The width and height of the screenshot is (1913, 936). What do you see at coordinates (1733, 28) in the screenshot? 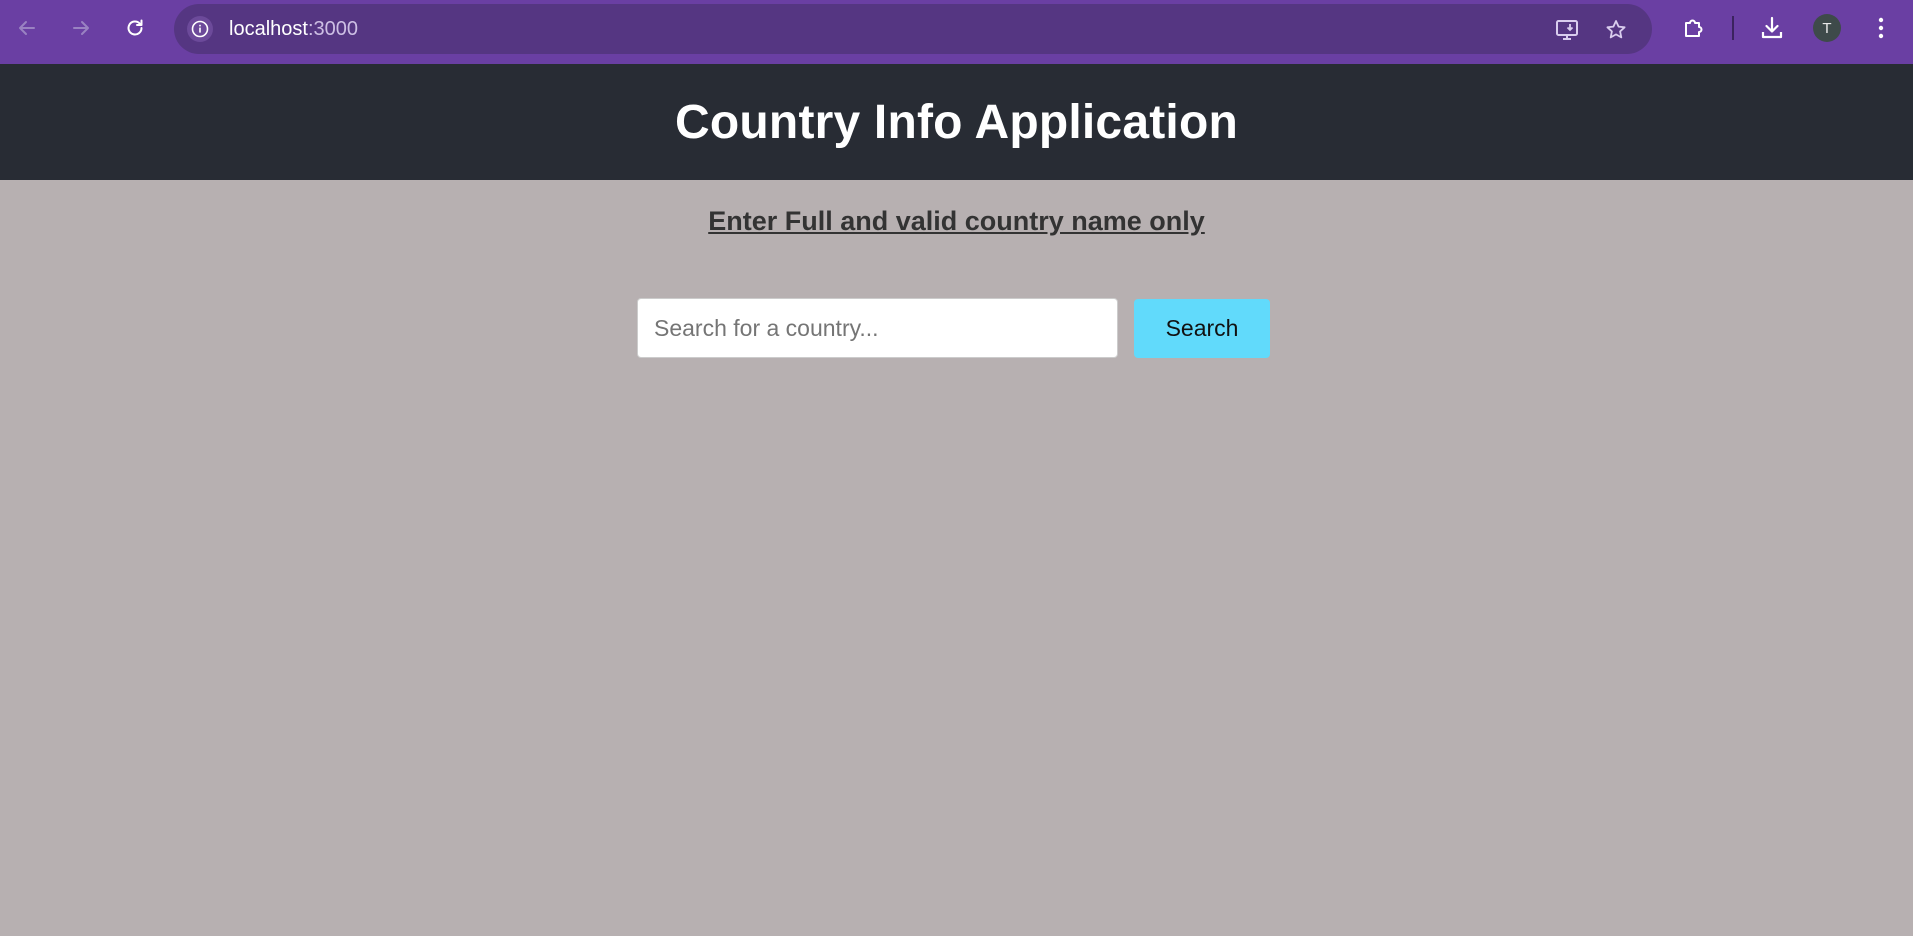
I see `toolbar-divider` at bounding box center [1733, 28].